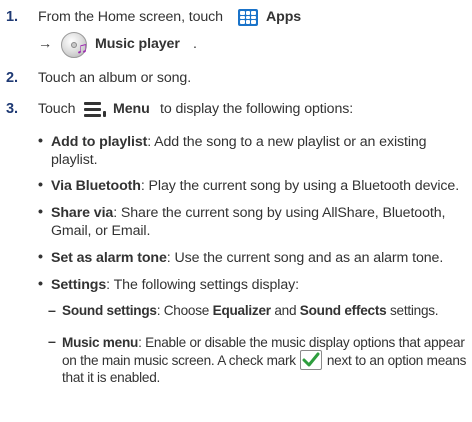 The image size is (472, 422). I want to click on music-player-label: Music player, so click(137, 44).